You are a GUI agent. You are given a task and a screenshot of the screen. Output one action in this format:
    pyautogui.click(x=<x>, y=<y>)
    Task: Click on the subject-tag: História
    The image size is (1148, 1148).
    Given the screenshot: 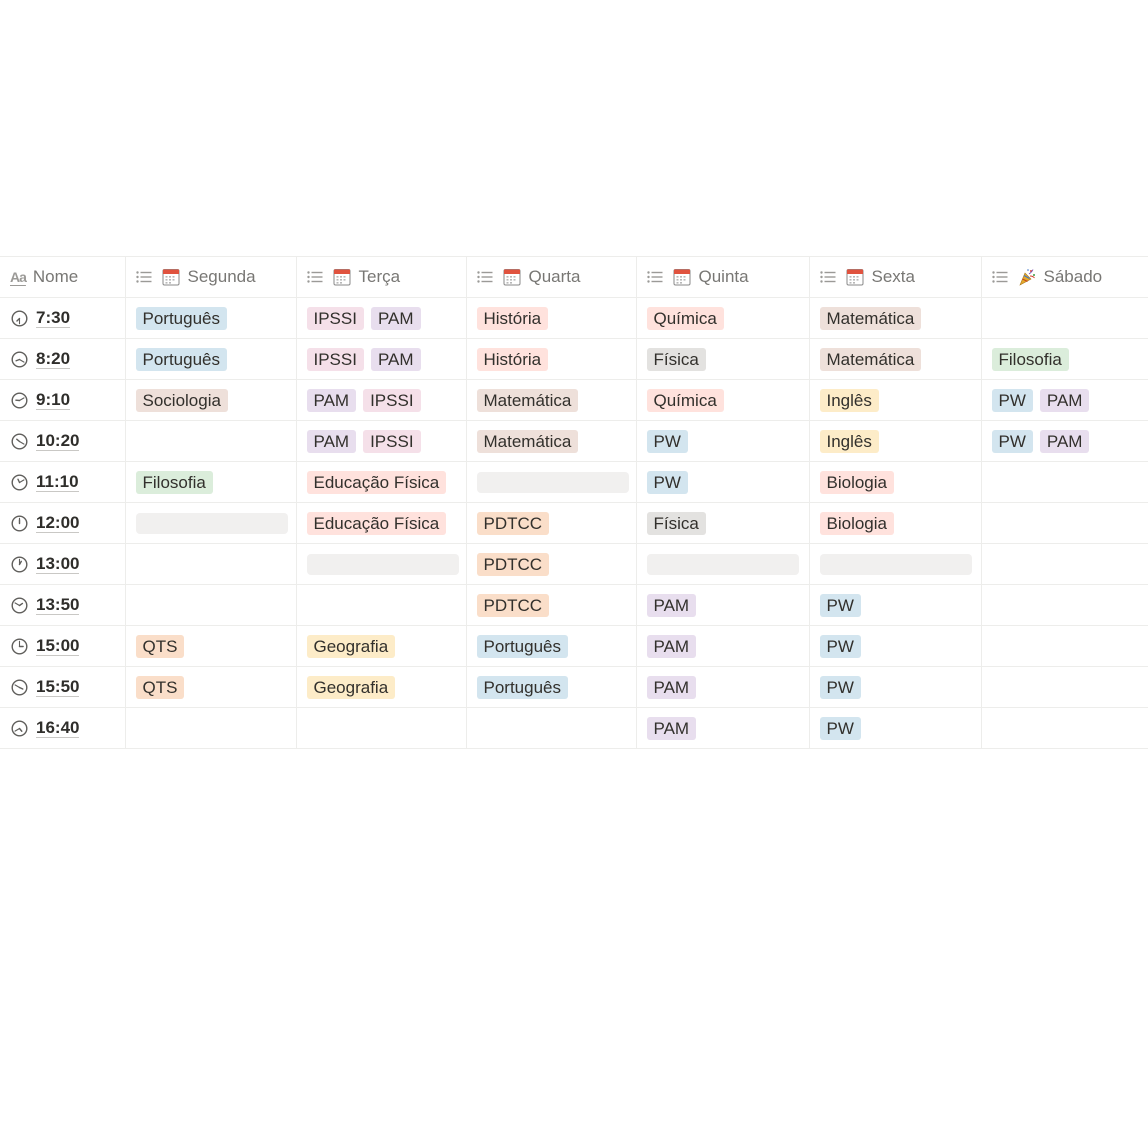 What is the action you would take?
    pyautogui.click(x=512, y=359)
    